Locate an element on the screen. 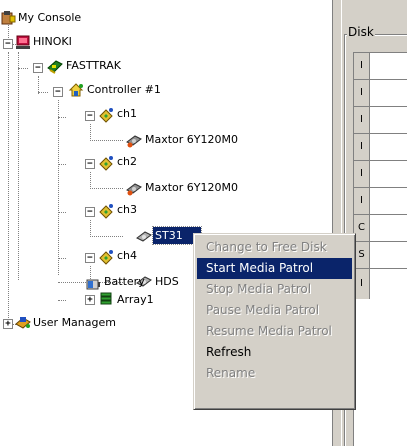 This screenshot has width=407, height=446. tree-node-controller: Controller #1 is located at coordinates (124, 89).